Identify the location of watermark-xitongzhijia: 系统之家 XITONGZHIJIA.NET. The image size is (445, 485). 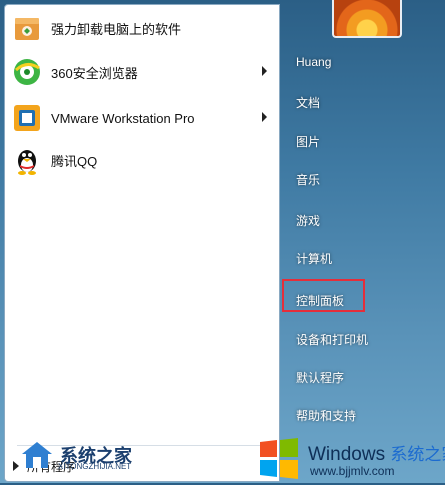
(75, 455).